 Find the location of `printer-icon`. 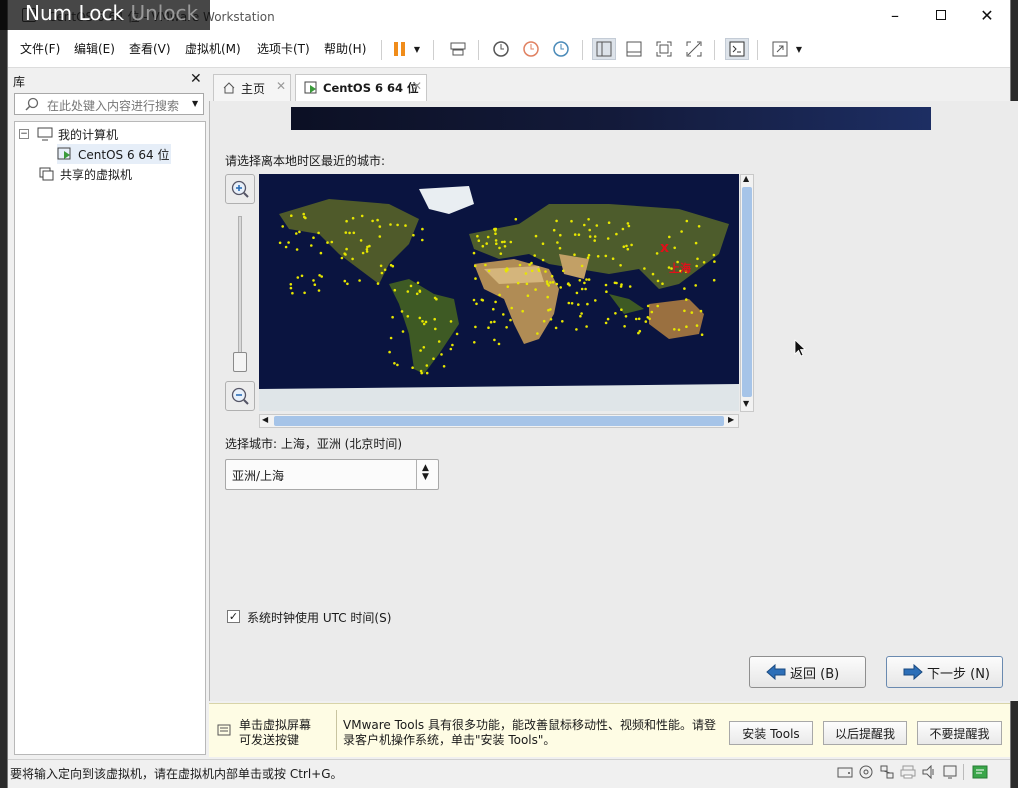

printer-icon is located at coordinates (908, 772).